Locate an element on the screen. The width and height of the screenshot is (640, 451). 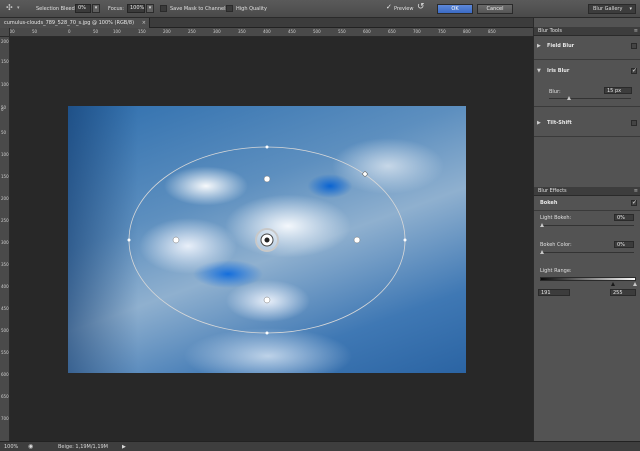
blur-tools-title: Blur Tools is located at coordinates (550, 31).